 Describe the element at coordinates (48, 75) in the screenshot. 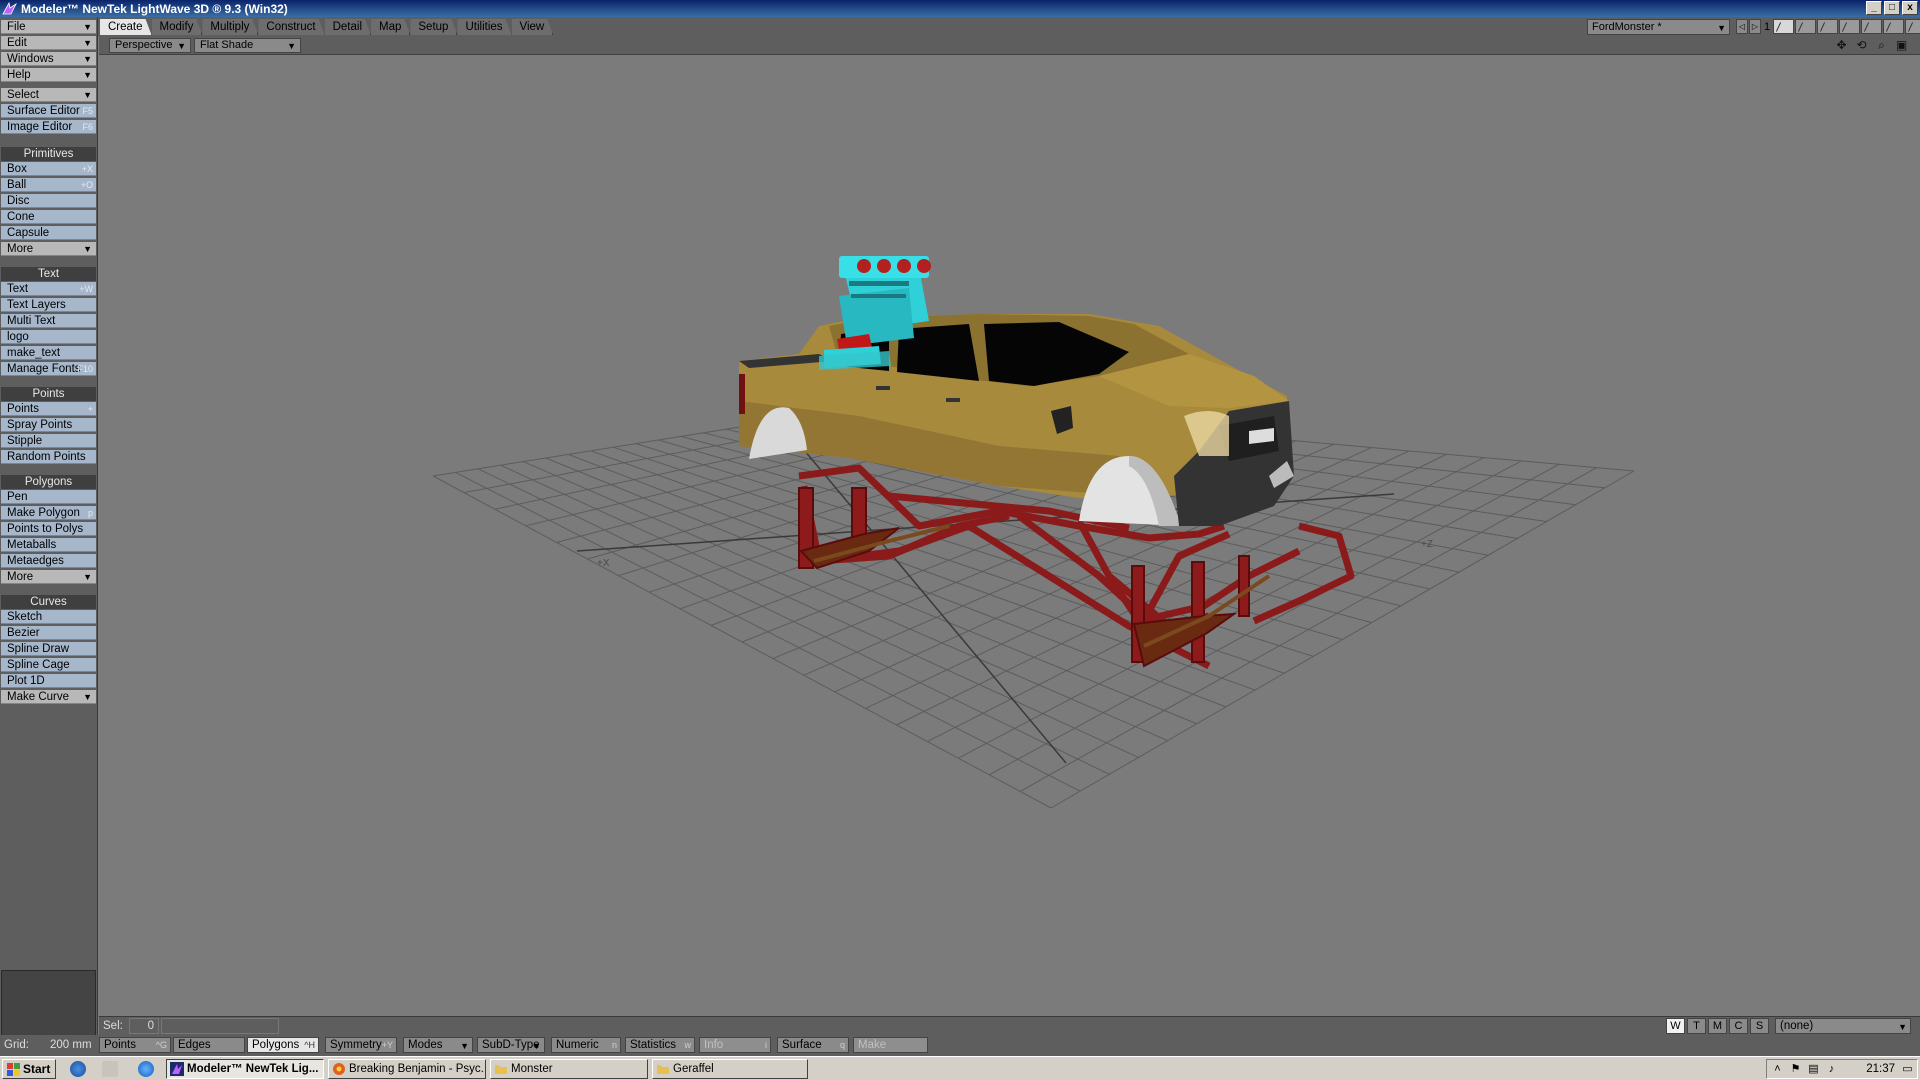

I see `help-menu: Help ▼` at that location.